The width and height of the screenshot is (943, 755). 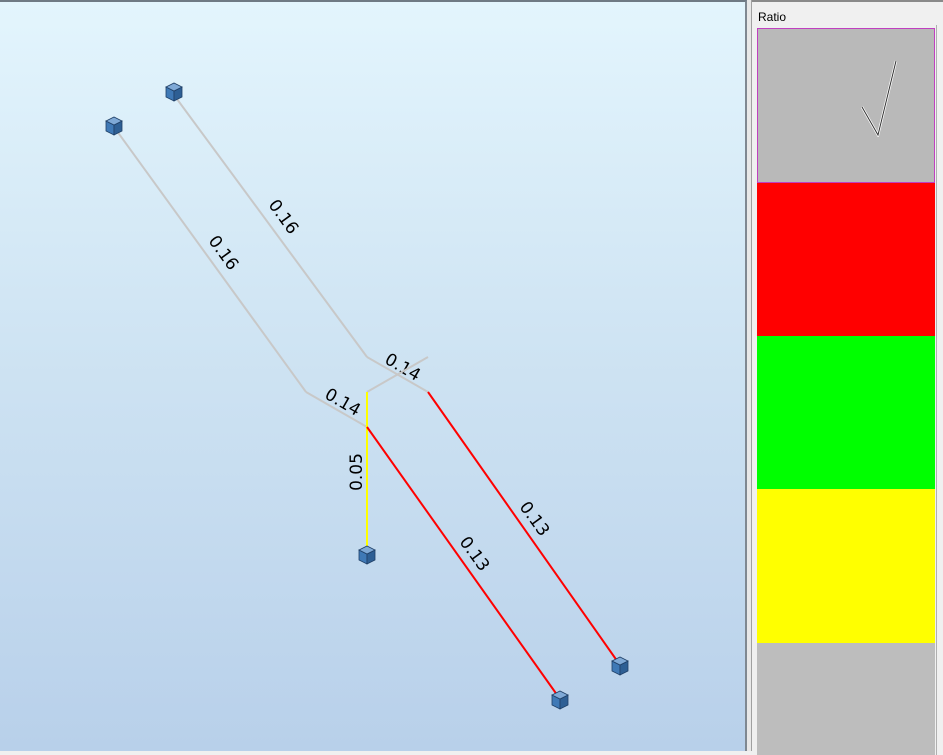 What do you see at coordinates (342, 403) in the screenshot?
I see `member-ratio-label: 0.14` at bounding box center [342, 403].